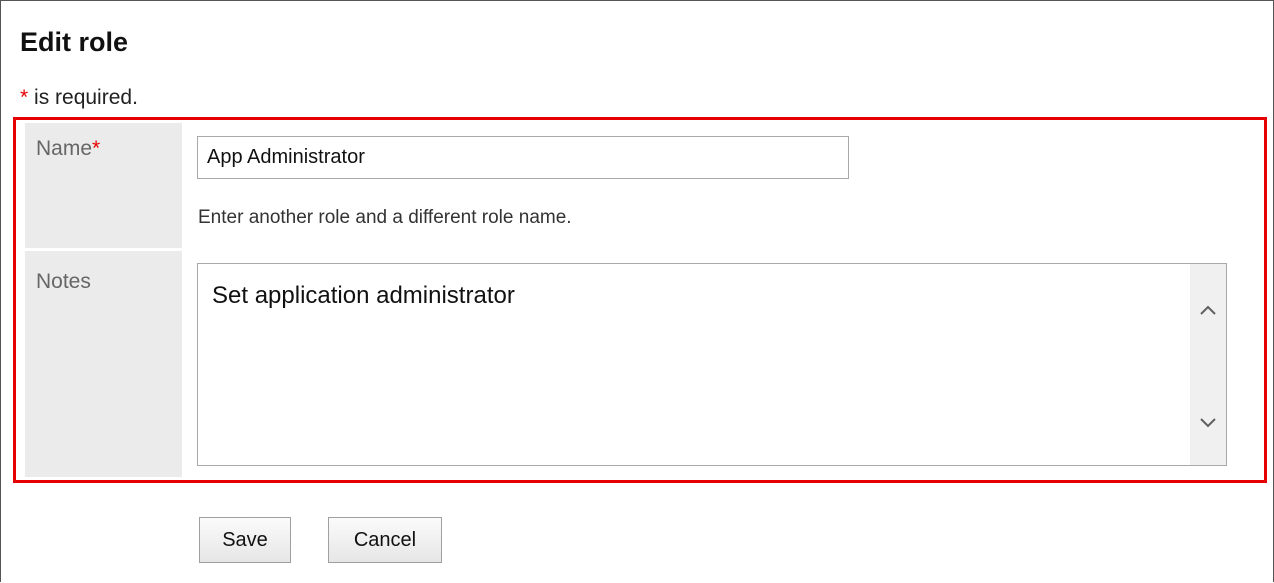 This screenshot has height=583, width=1274. Describe the element at coordinates (385, 540) in the screenshot. I see `cancel-button: Cancel` at that location.